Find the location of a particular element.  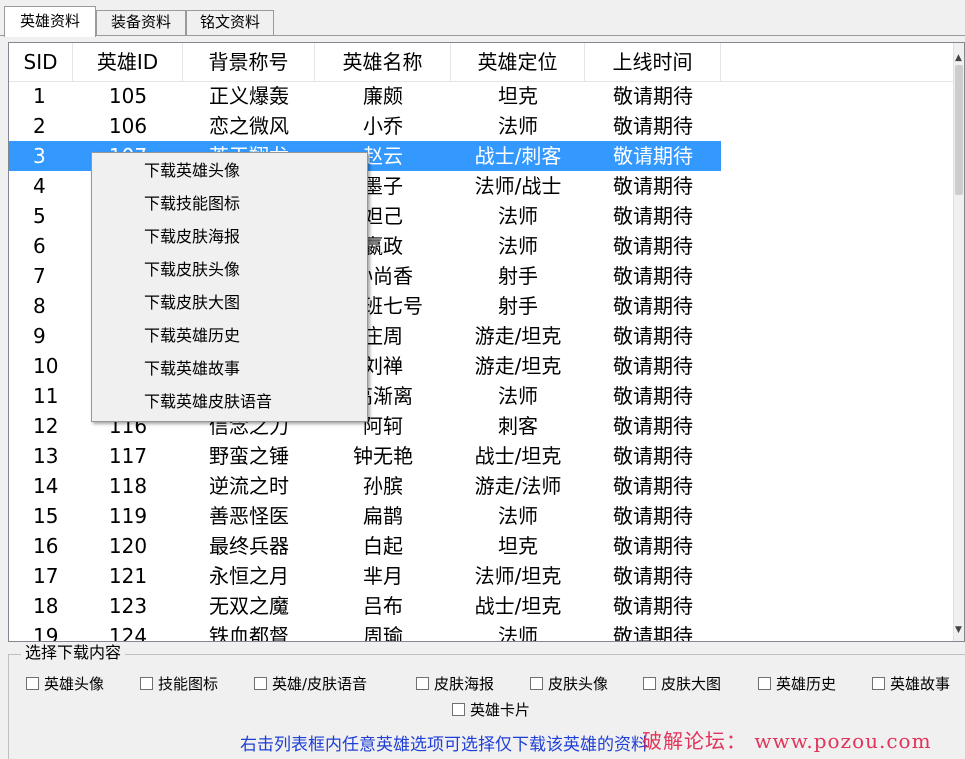

checkbox-label: 英雄/皮肤语音 is located at coordinates (320, 683).